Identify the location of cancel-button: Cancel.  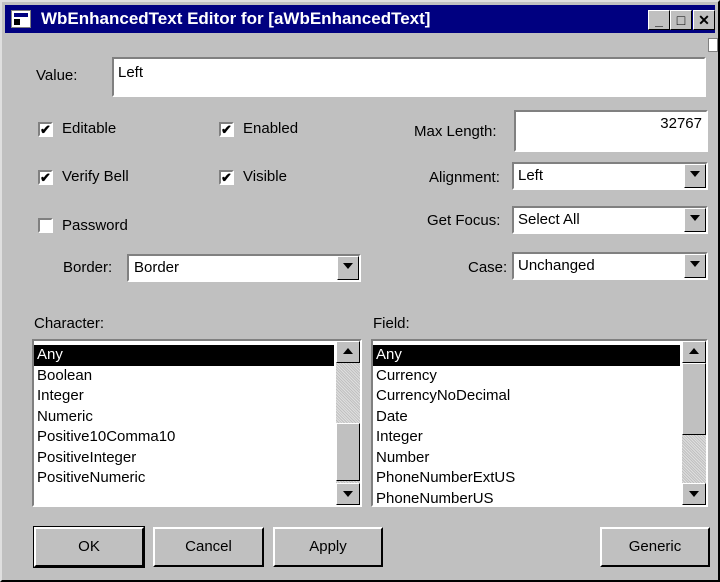
(208, 547).